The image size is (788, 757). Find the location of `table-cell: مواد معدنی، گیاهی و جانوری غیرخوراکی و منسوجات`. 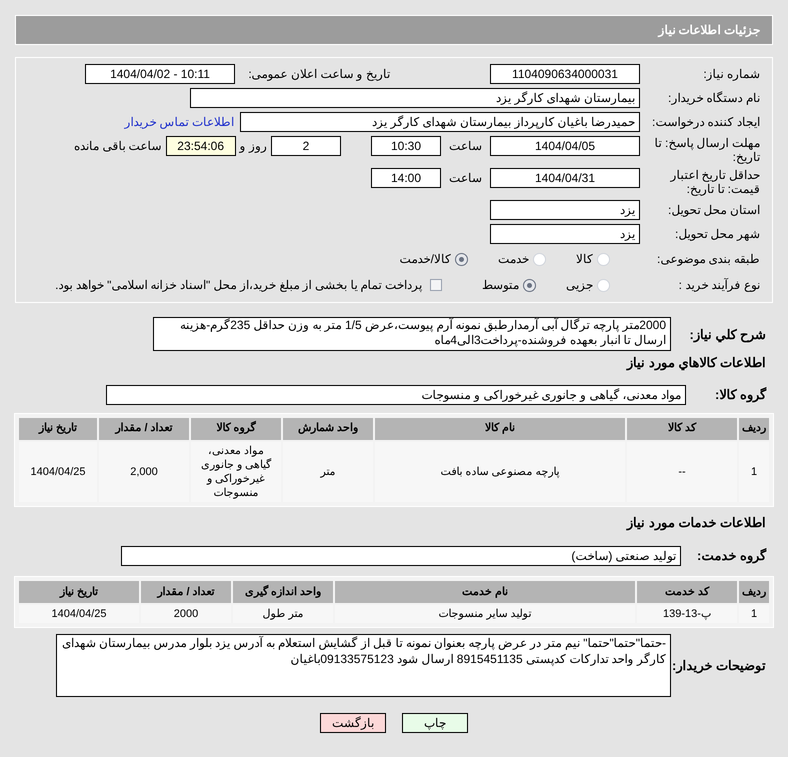

table-cell: مواد معدنی، گیاهی و جانوری غیرخوراکی و منسوجات is located at coordinates (236, 472).